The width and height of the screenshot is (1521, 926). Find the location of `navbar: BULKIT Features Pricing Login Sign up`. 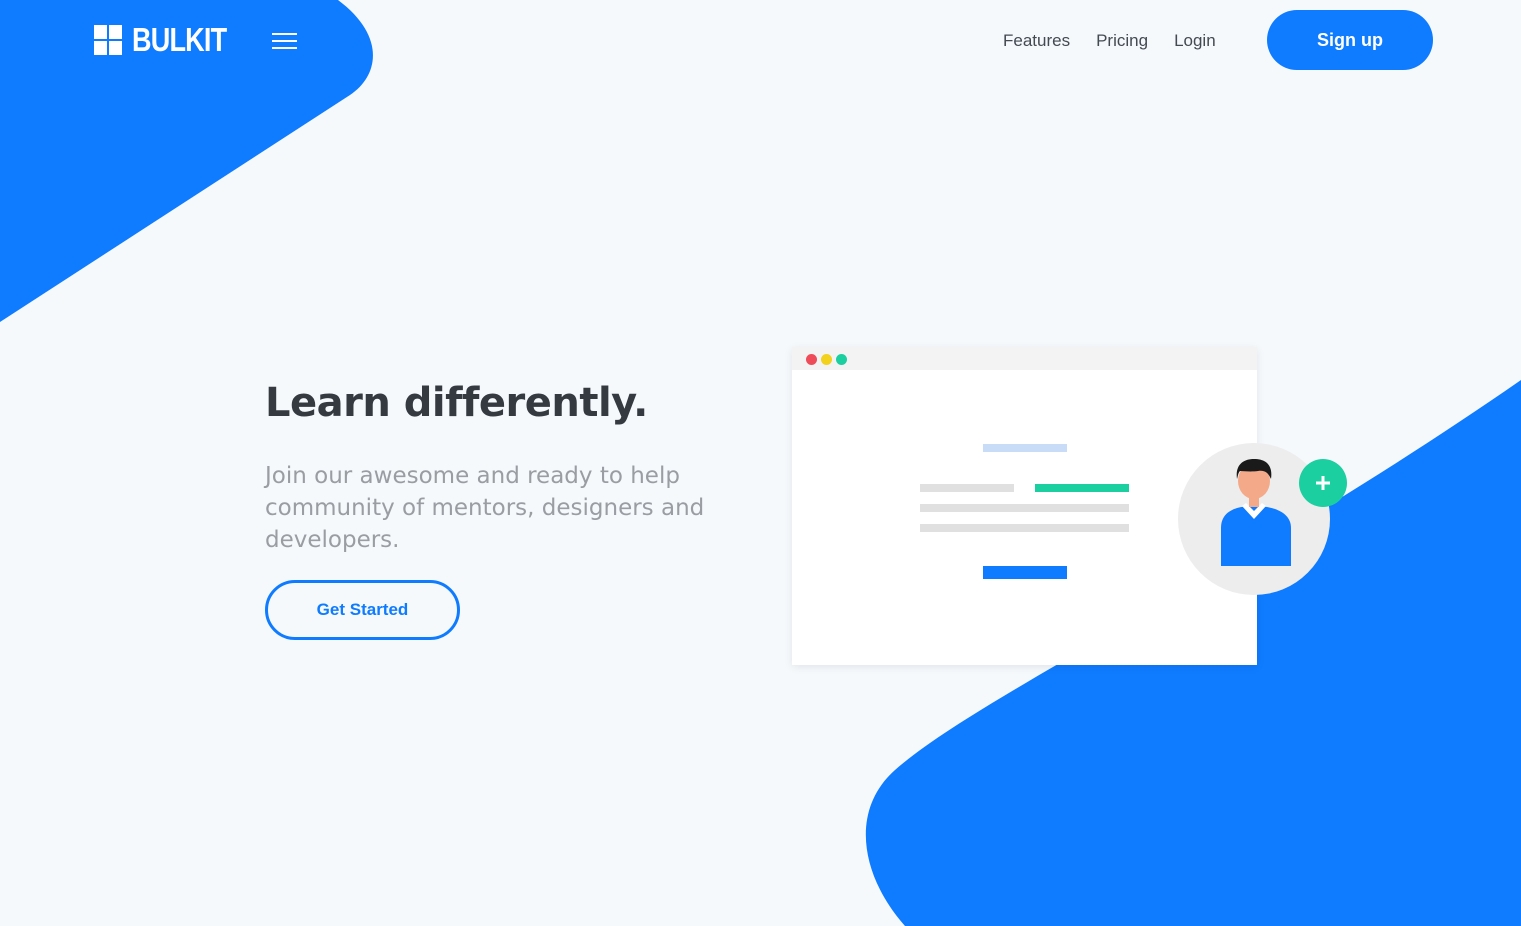

navbar: BULKIT Features Pricing Login Sign up is located at coordinates (760, 41).